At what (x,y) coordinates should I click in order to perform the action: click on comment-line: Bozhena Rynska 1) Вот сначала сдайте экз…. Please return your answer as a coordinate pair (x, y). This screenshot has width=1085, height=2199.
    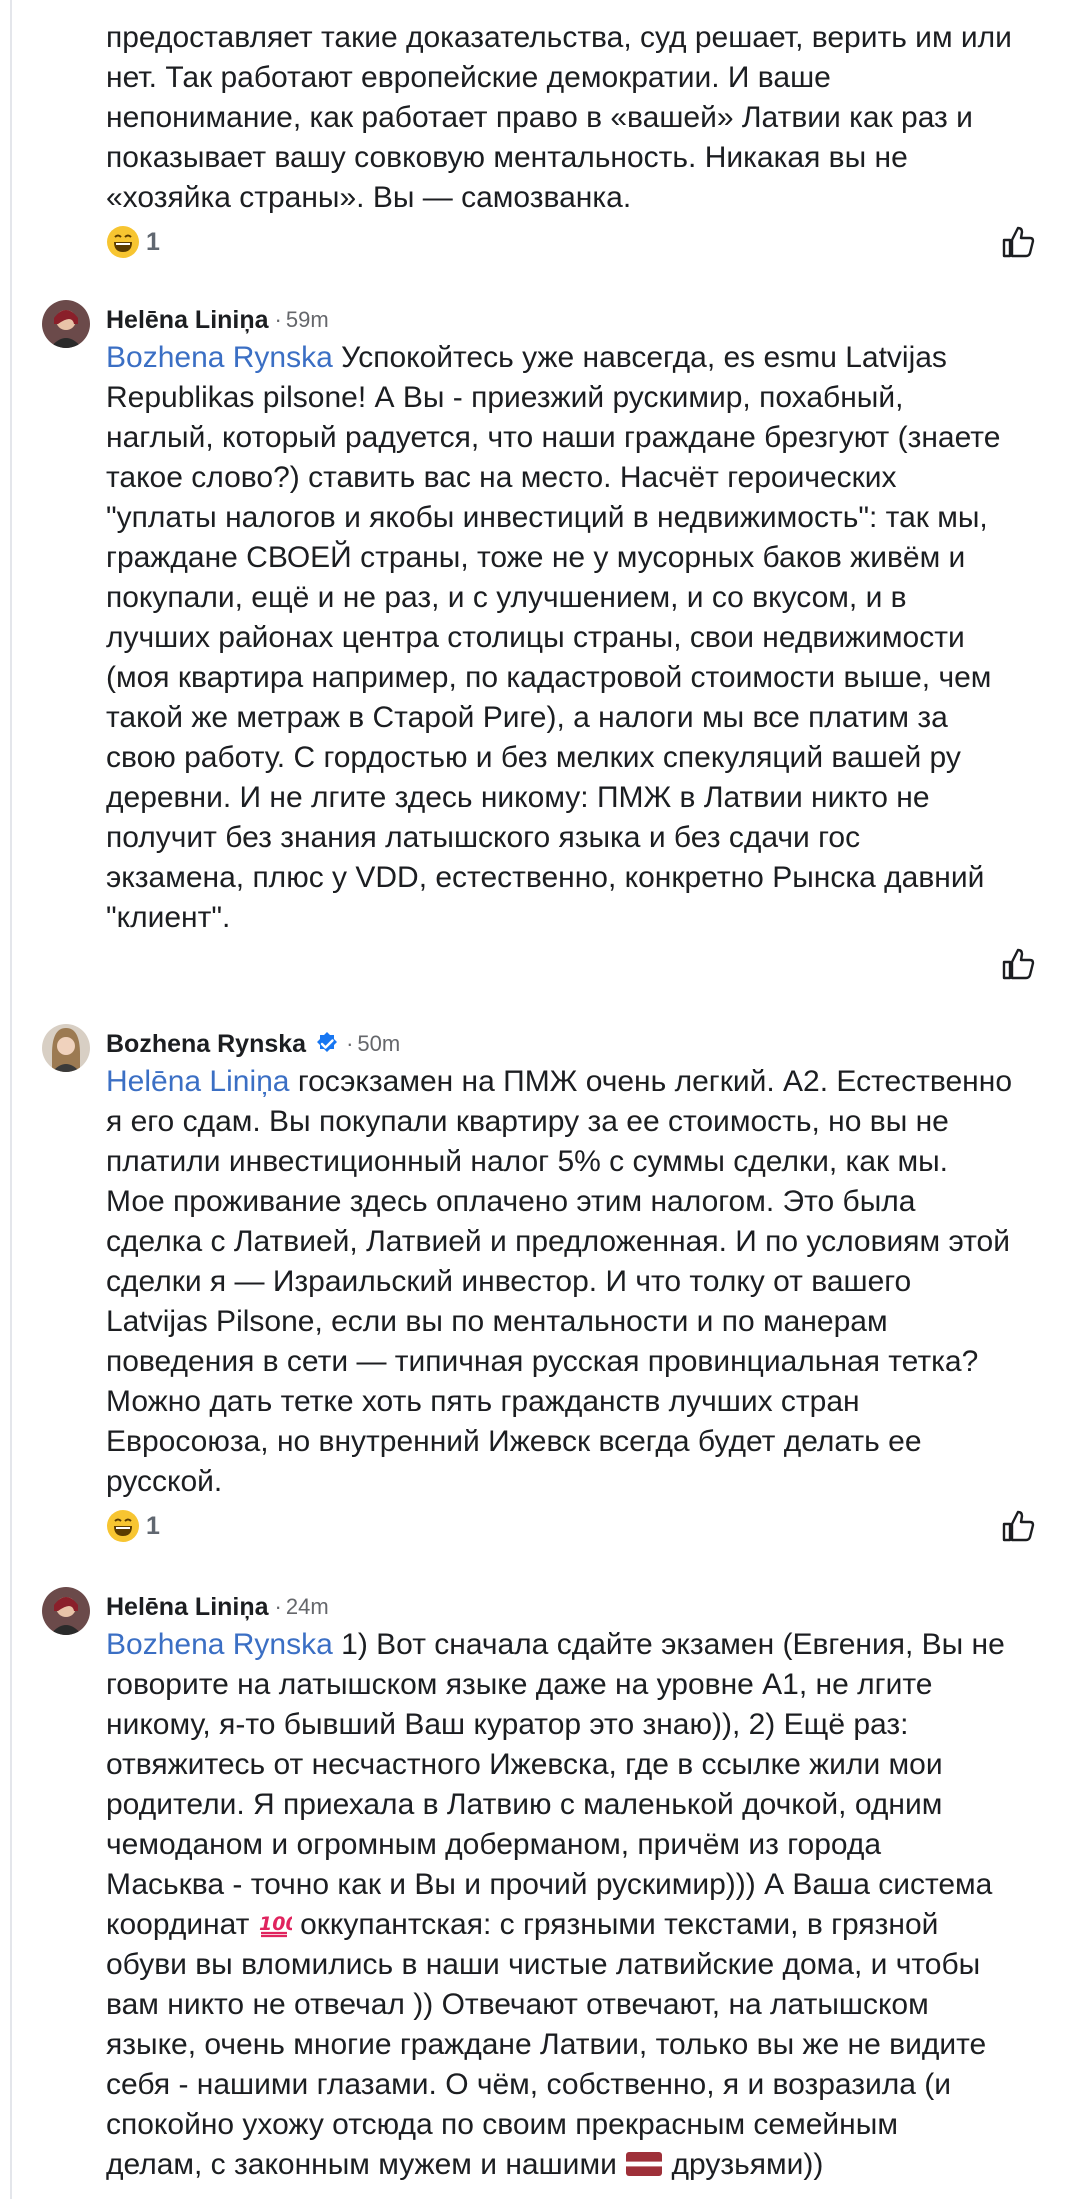
    Looking at the image, I should click on (581, 1645).